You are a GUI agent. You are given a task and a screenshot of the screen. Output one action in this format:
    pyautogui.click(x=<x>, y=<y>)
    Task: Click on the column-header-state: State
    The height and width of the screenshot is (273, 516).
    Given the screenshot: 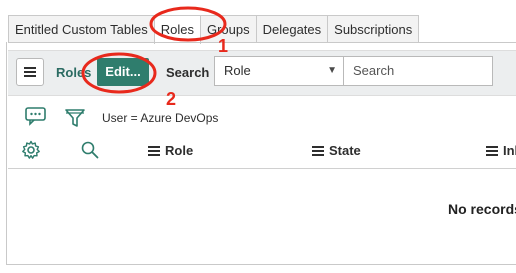 What is the action you would take?
    pyautogui.click(x=336, y=150)
    